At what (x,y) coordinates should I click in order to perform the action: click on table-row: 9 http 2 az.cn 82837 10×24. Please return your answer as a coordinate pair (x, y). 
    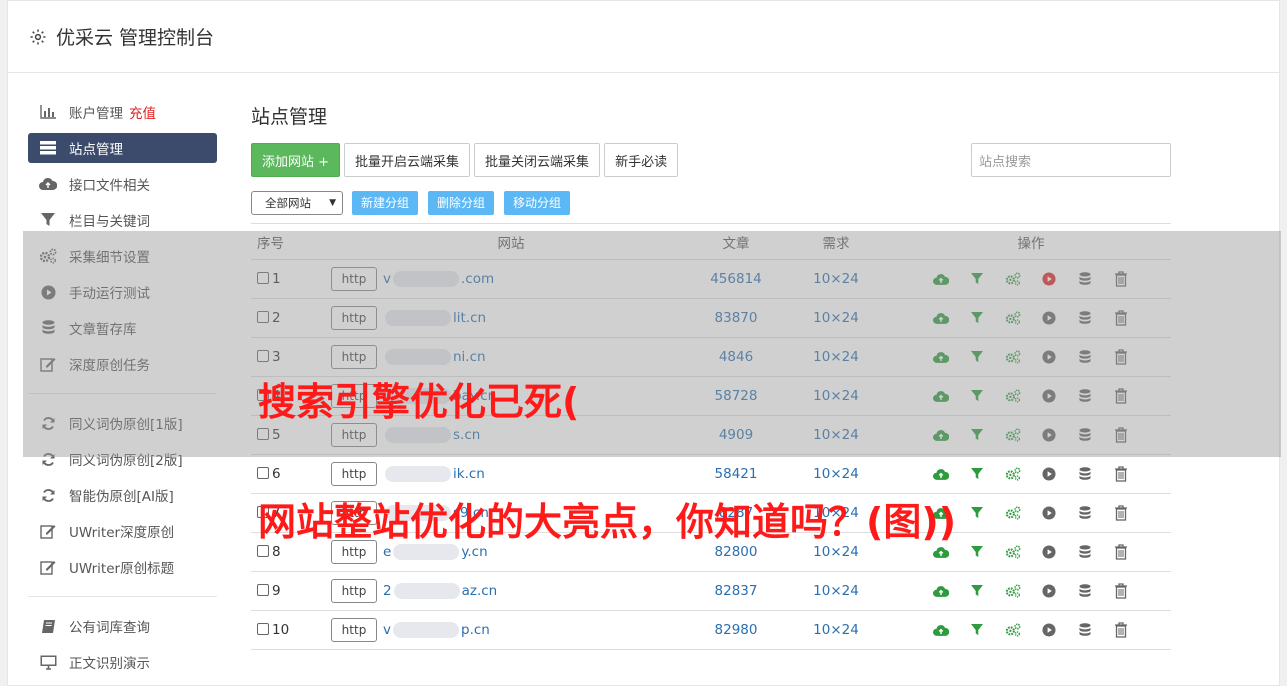
    Looking at the image, I should click on (711, 591).